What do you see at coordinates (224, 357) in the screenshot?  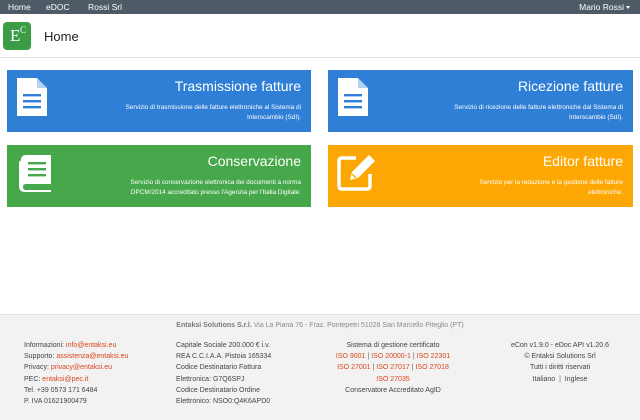 I see `legal-line: REA C.C.I.A.A. Pistoia 165334` at bounding box center [224, 357].